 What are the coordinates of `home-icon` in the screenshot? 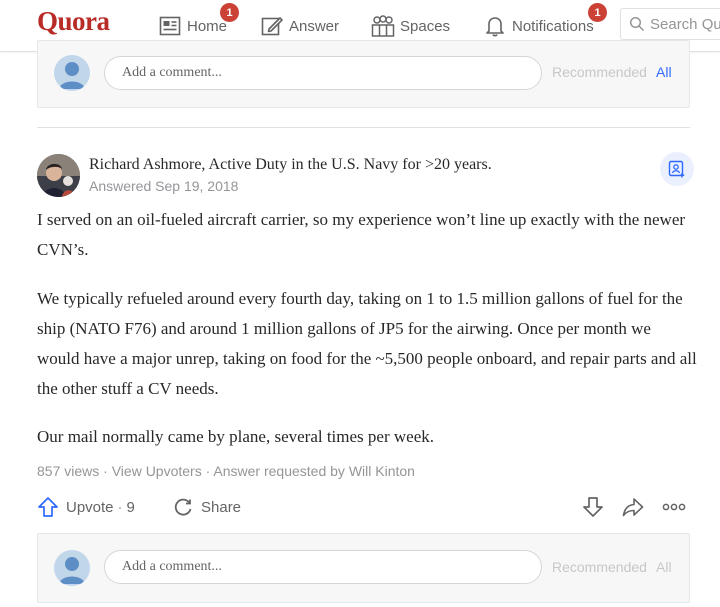 It's located at (170, 26).